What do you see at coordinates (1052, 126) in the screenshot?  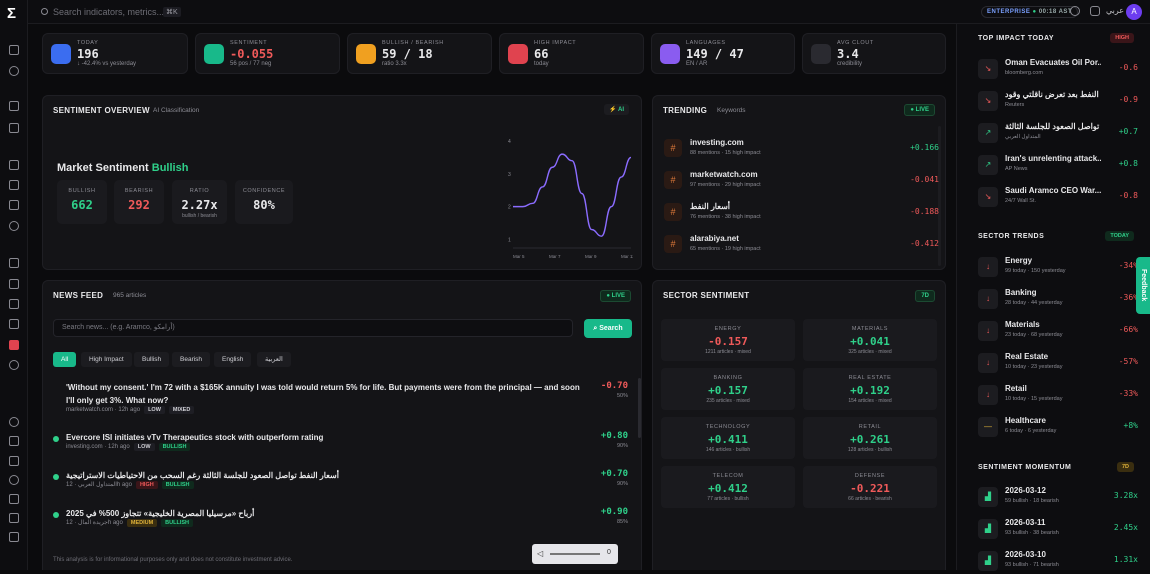 I see `row-name: تواصل الصعود للجلسة الثالثة` at bounding box center [1052, 126].